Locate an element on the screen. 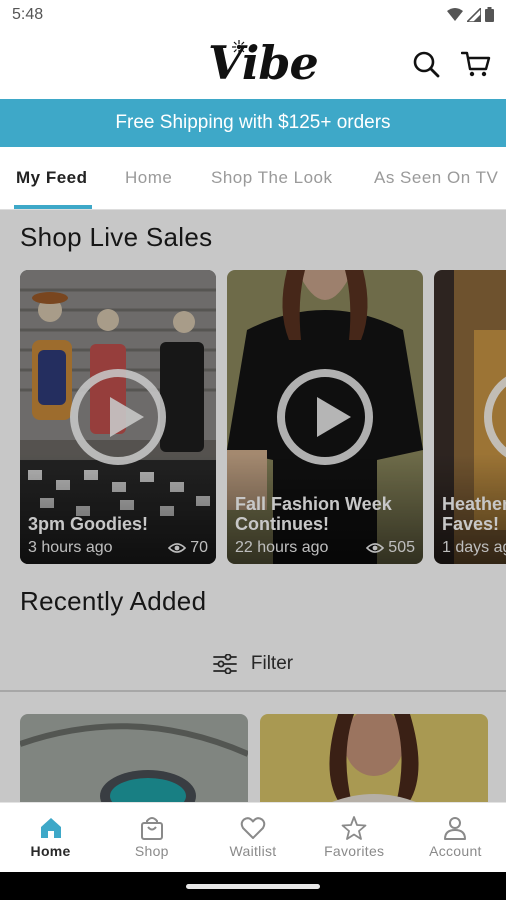  feed-tabs: My Feed Home Shop The Look As Seen On TV is located at coordinates (253, 179).